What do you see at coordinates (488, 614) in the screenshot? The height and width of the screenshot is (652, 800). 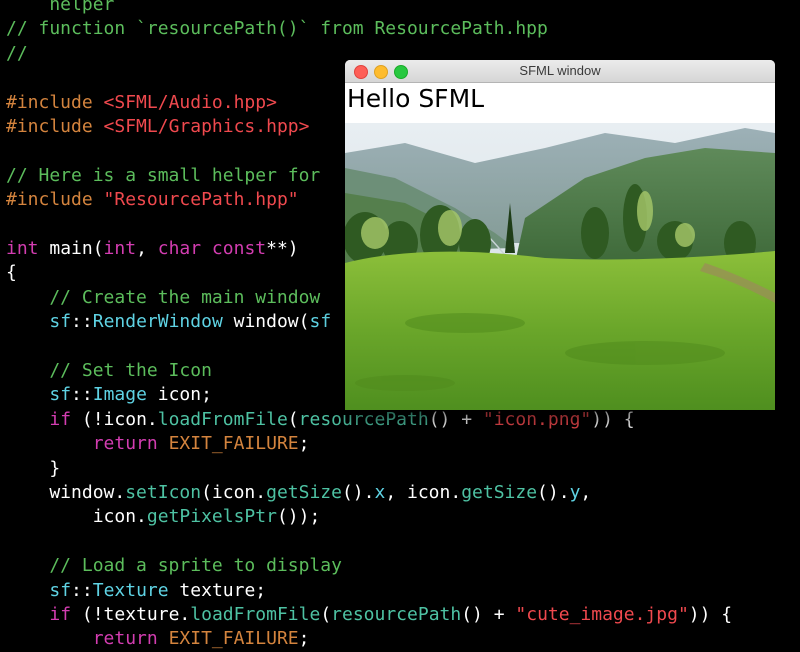 I see `code-token: () +` at bounding box center [488, 614].